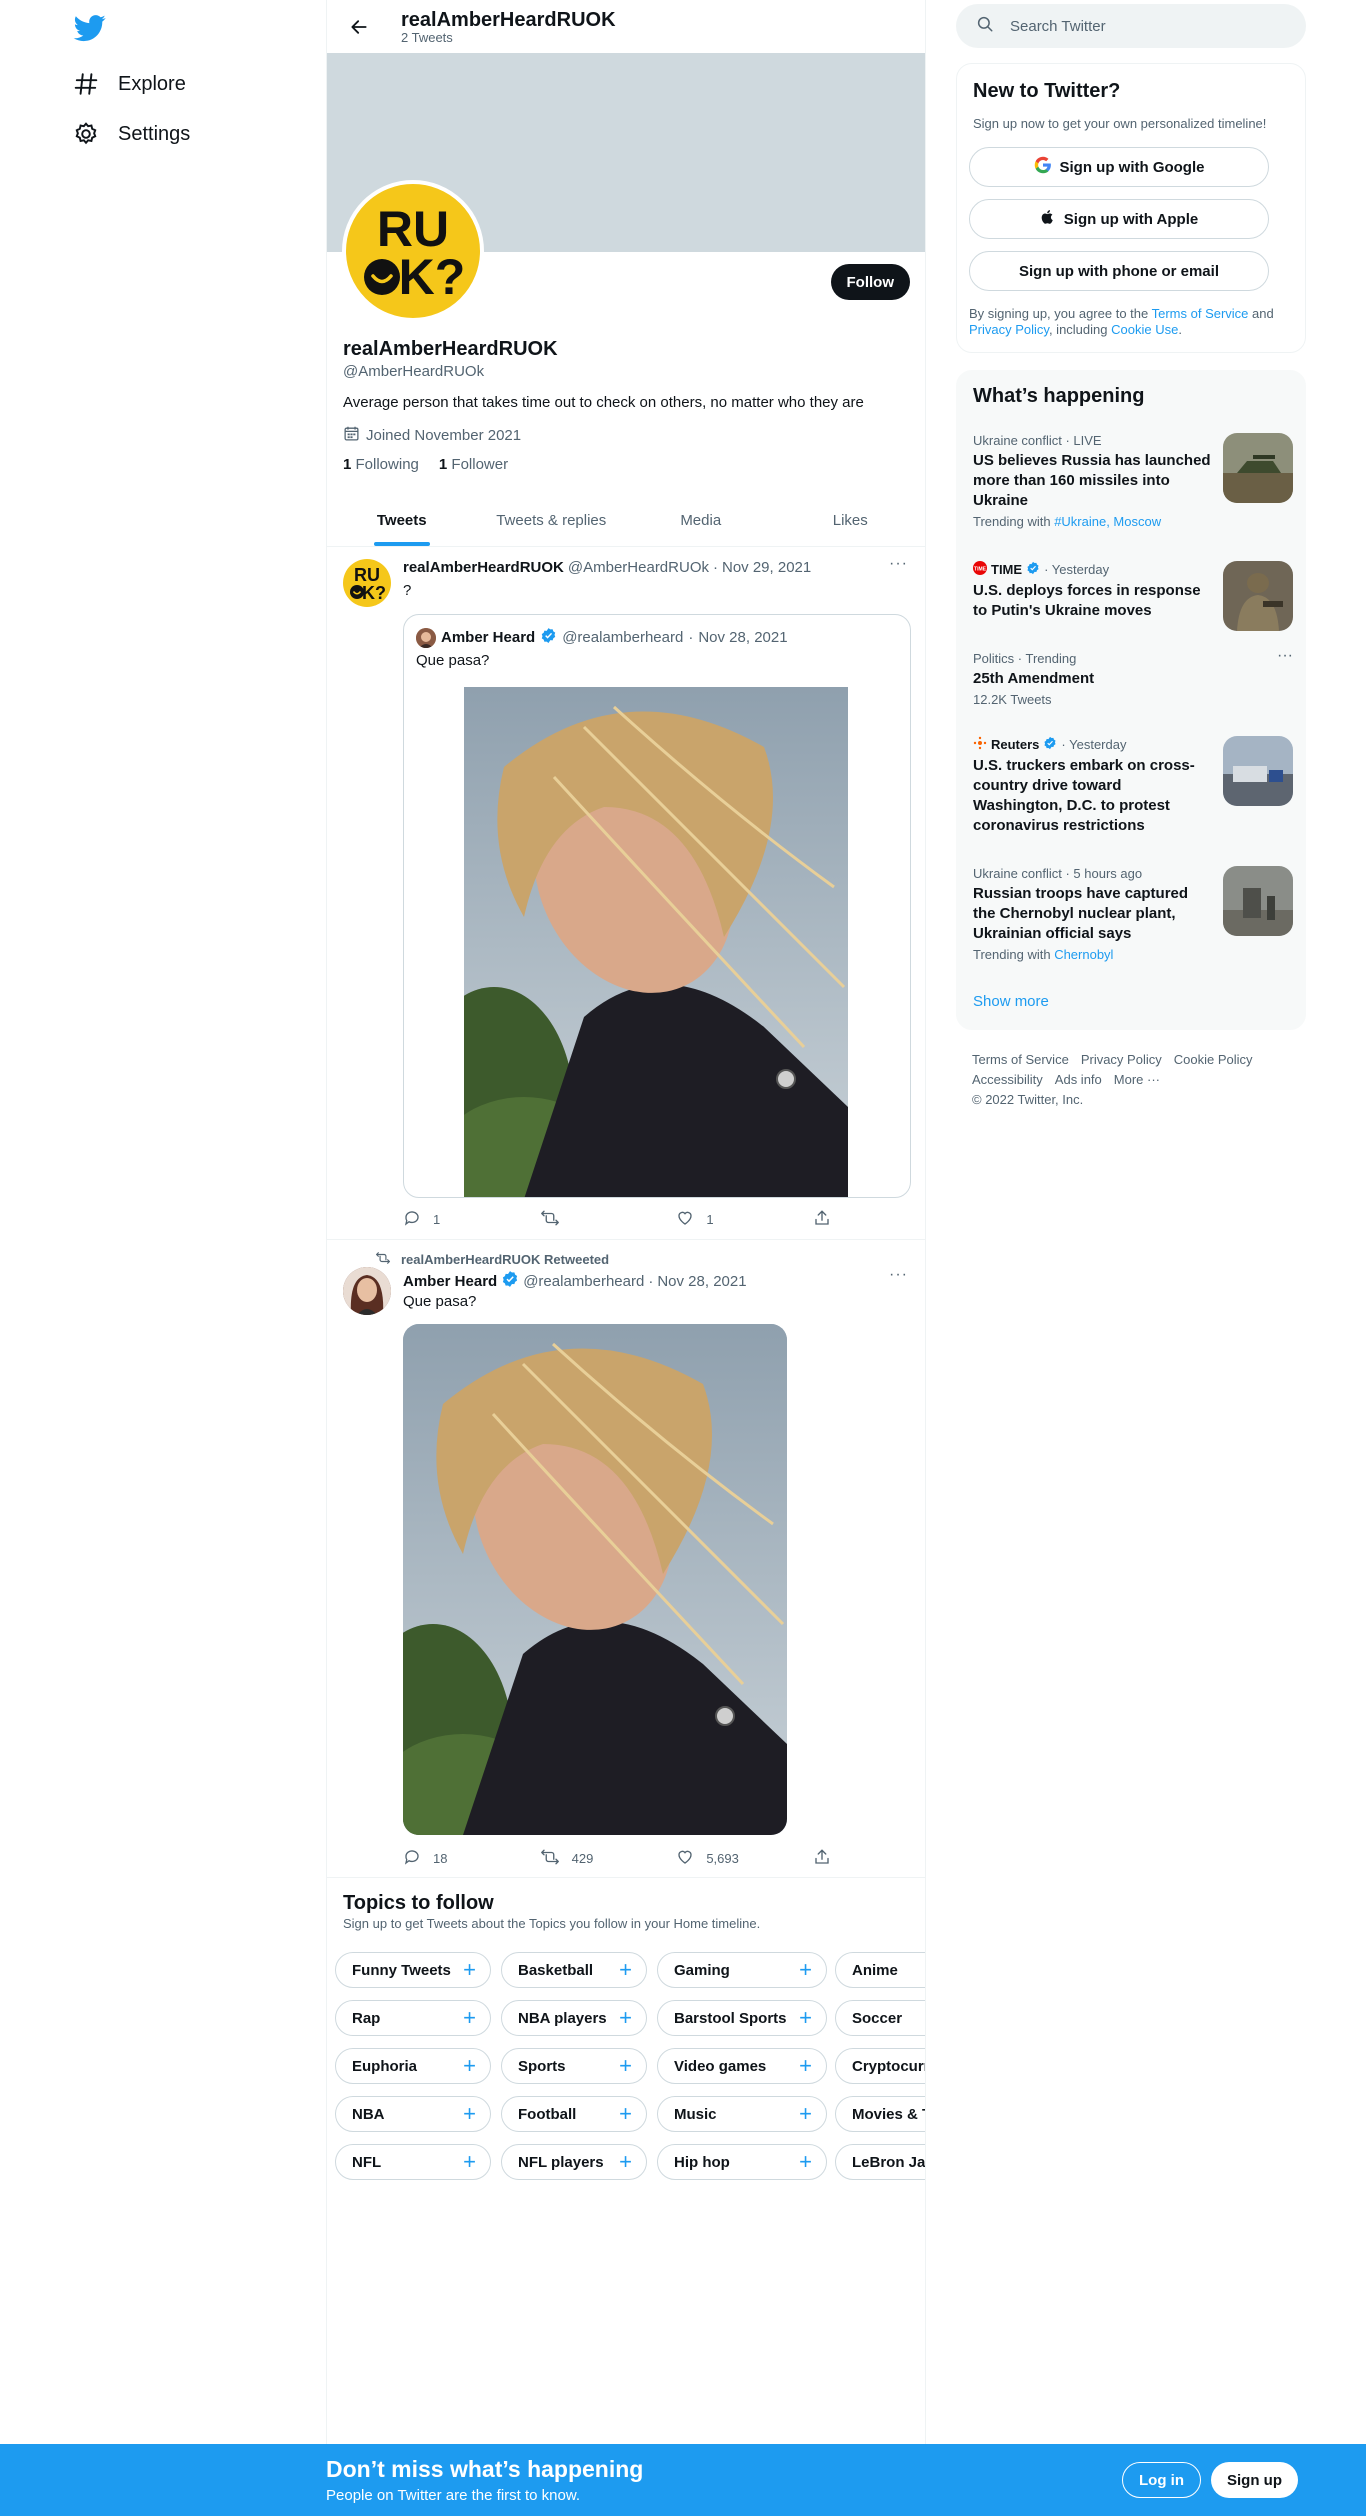 This screenshot has height=2516, width=1366. Describe the element at coordinates (595, 1579) in the screenshot. I see `tweet-photo` at that location.